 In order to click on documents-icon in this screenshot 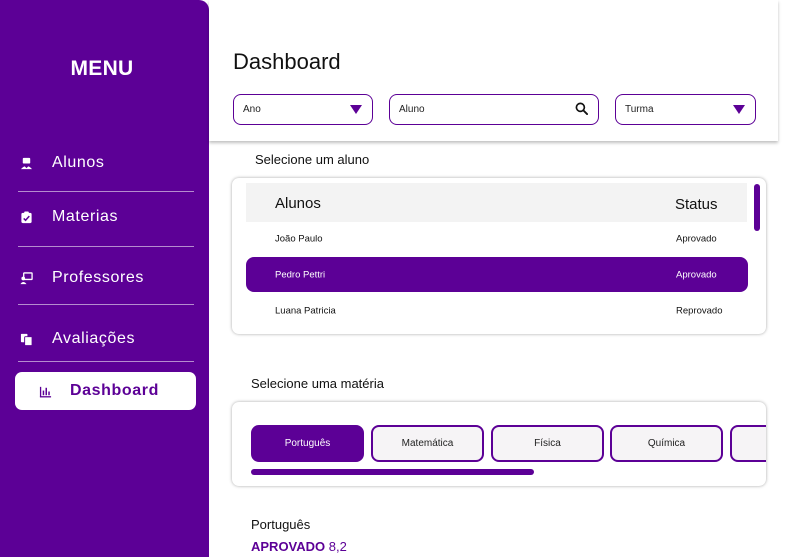, I will do `click(26, 339)`.